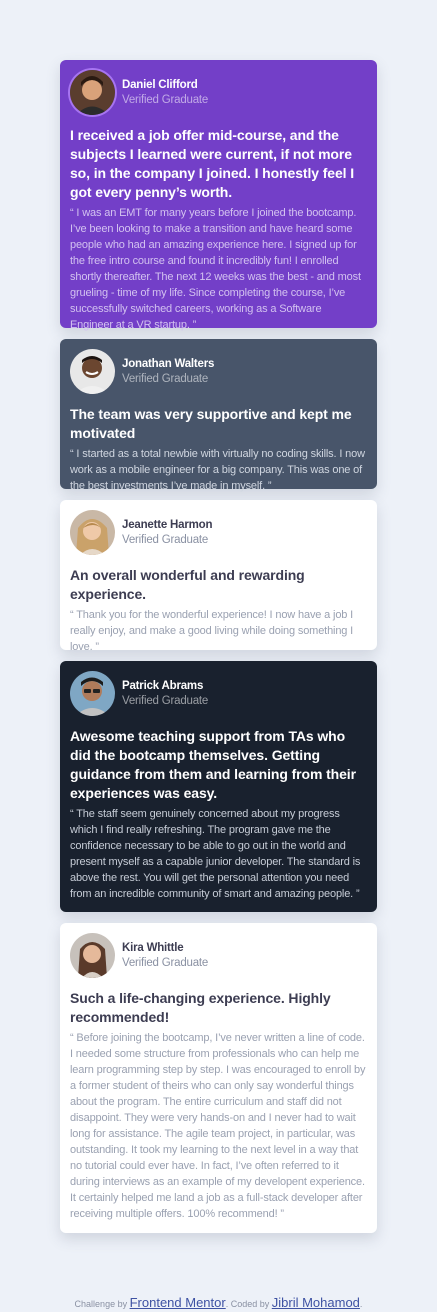  I want to click on author-name: Patrick Abrams, so click(163, 685).